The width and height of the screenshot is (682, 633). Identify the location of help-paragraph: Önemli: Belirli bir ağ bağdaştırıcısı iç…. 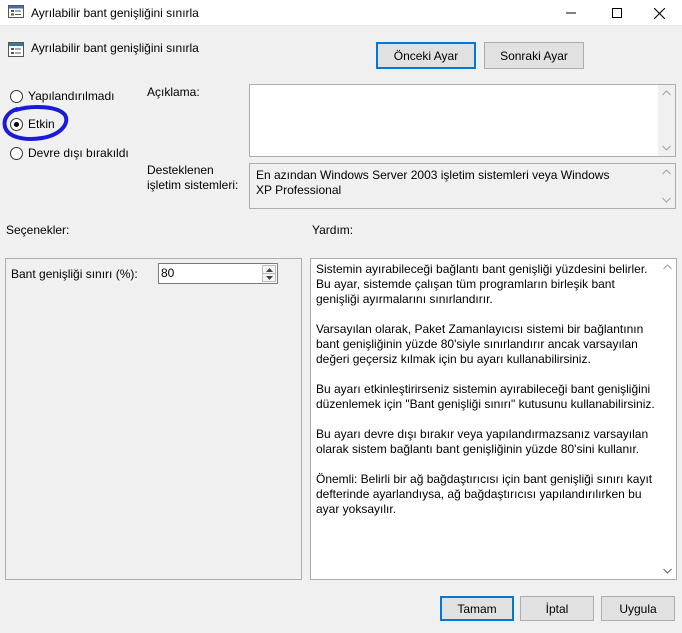
(484, 494).